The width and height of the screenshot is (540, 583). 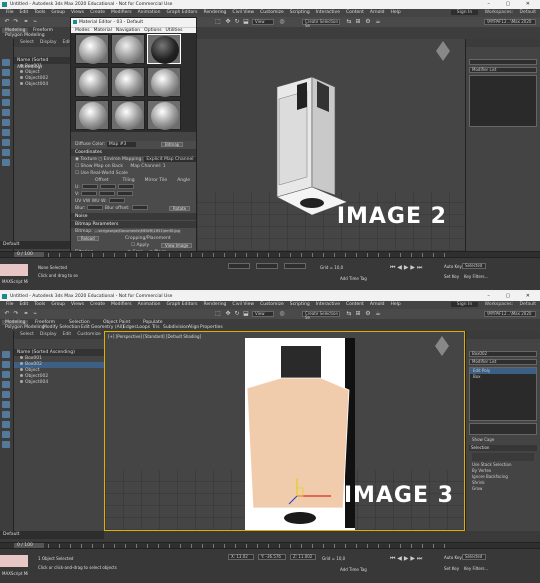 I want to click on sample-slot-active, so click(x=164, y=49).